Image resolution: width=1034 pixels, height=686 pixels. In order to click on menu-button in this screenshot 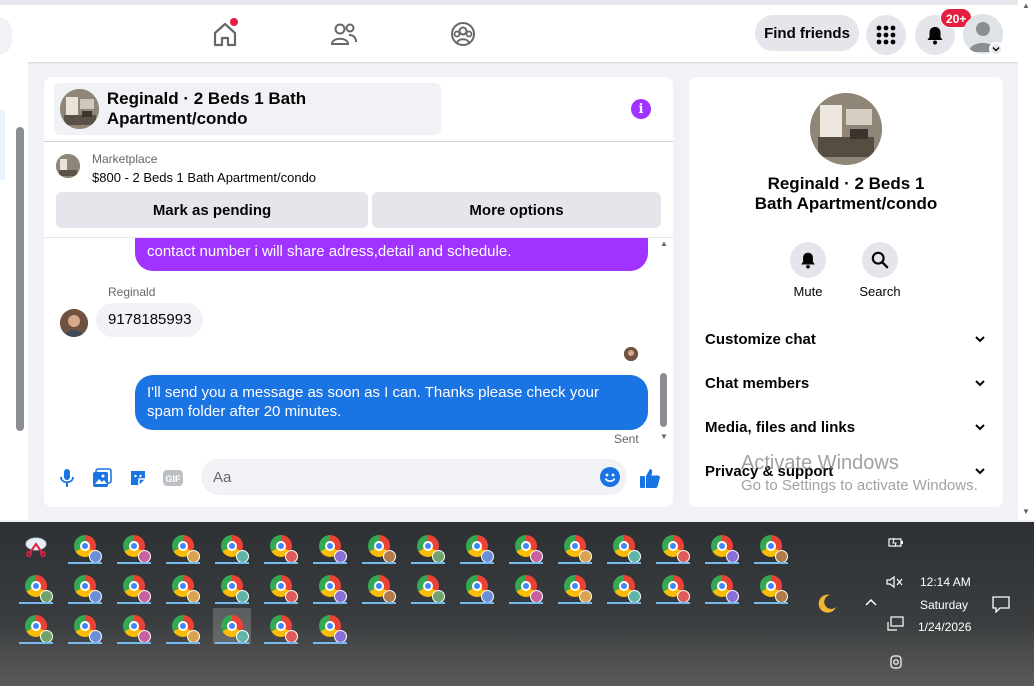, I will do `click(886, 35)`.